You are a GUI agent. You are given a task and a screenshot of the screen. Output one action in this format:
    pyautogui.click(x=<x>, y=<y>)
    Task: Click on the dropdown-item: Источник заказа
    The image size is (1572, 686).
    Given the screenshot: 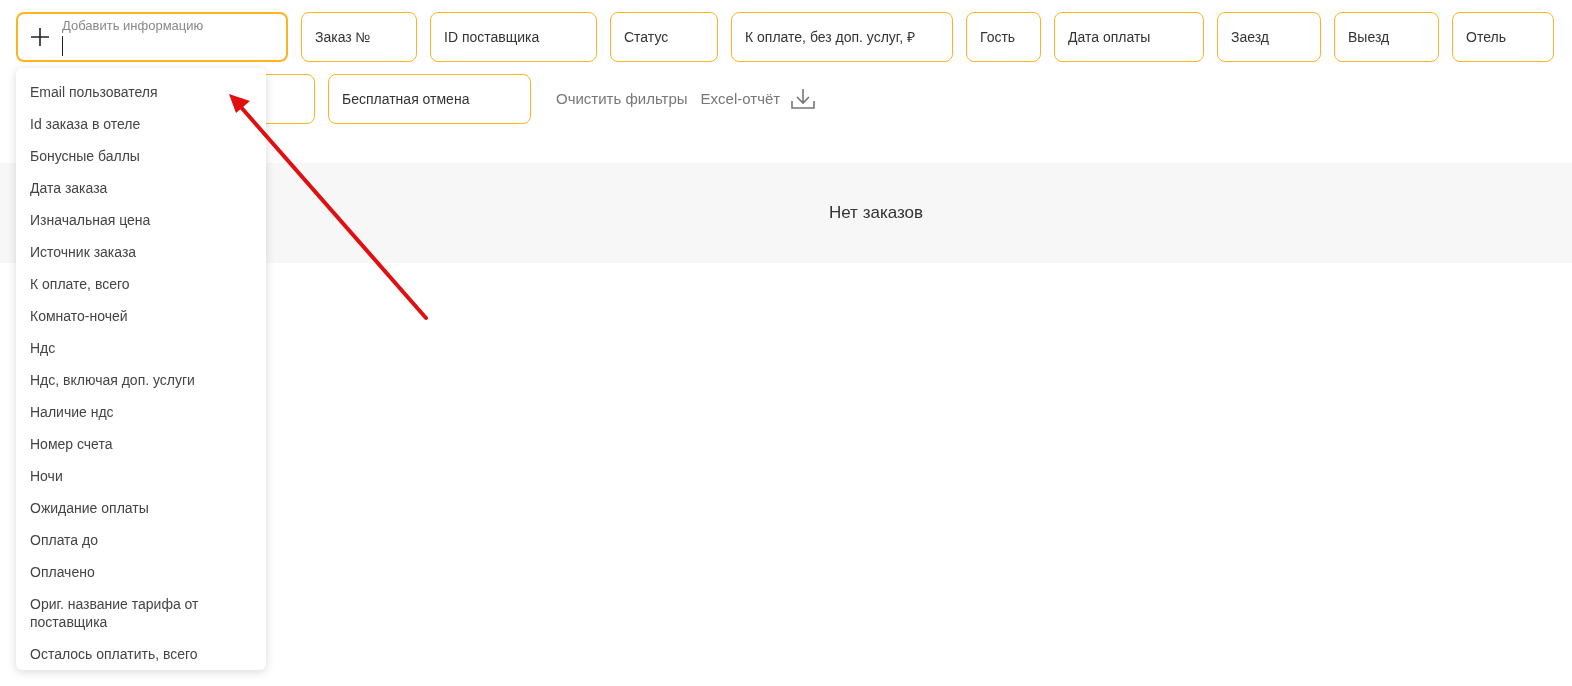 What is the action you would take?
    pyautogui.click(x=141, y=252)
    